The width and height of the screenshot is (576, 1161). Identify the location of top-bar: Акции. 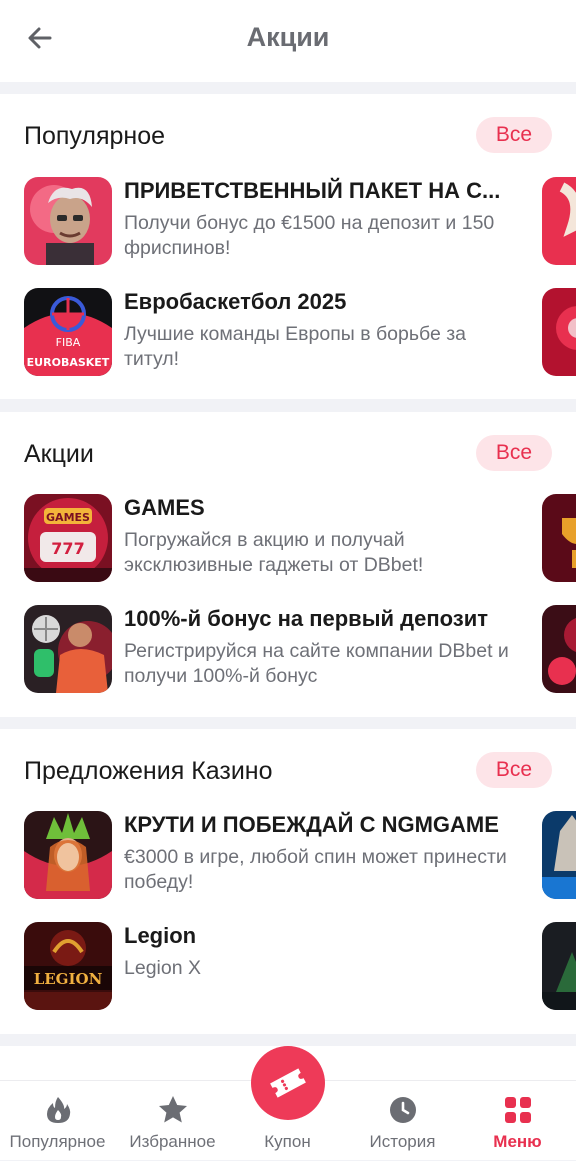
(288, 41).